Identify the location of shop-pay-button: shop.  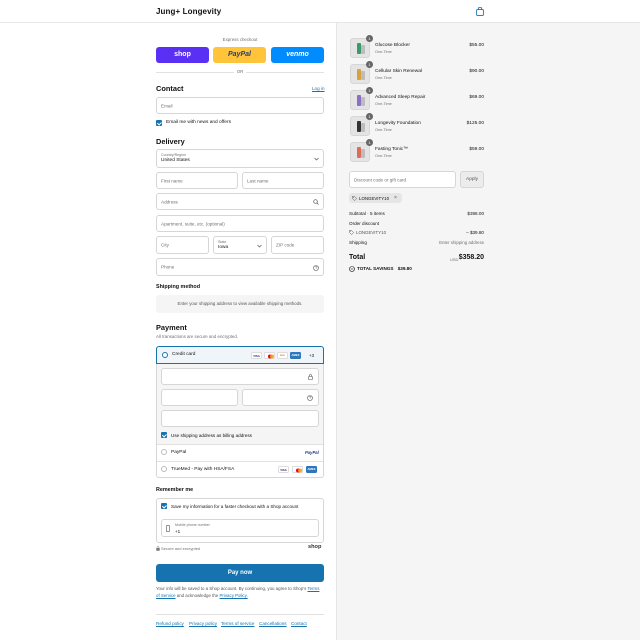
(182, 55).